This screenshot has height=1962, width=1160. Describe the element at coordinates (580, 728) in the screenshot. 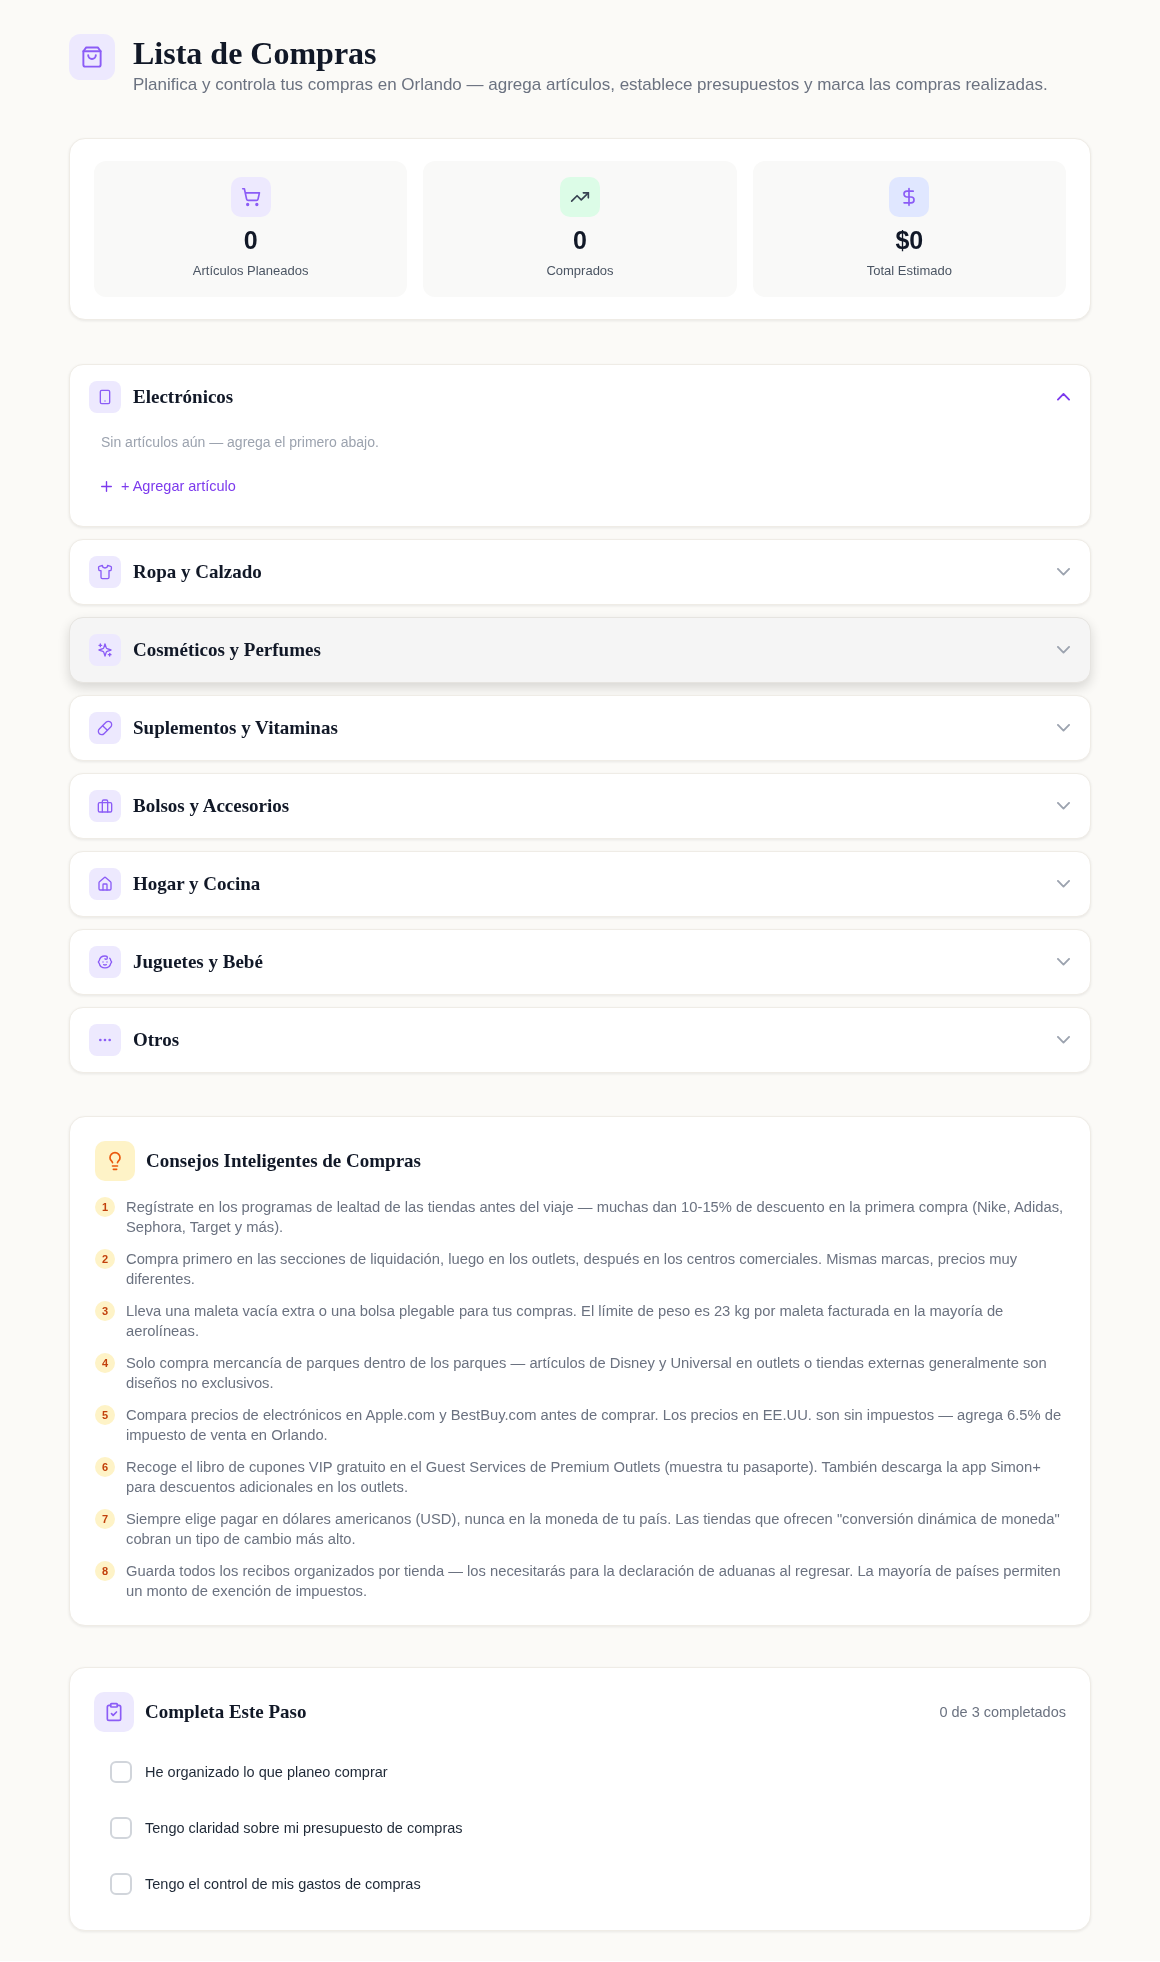

I see `category-toggle: Suplementos y Vitaminas` at that location.